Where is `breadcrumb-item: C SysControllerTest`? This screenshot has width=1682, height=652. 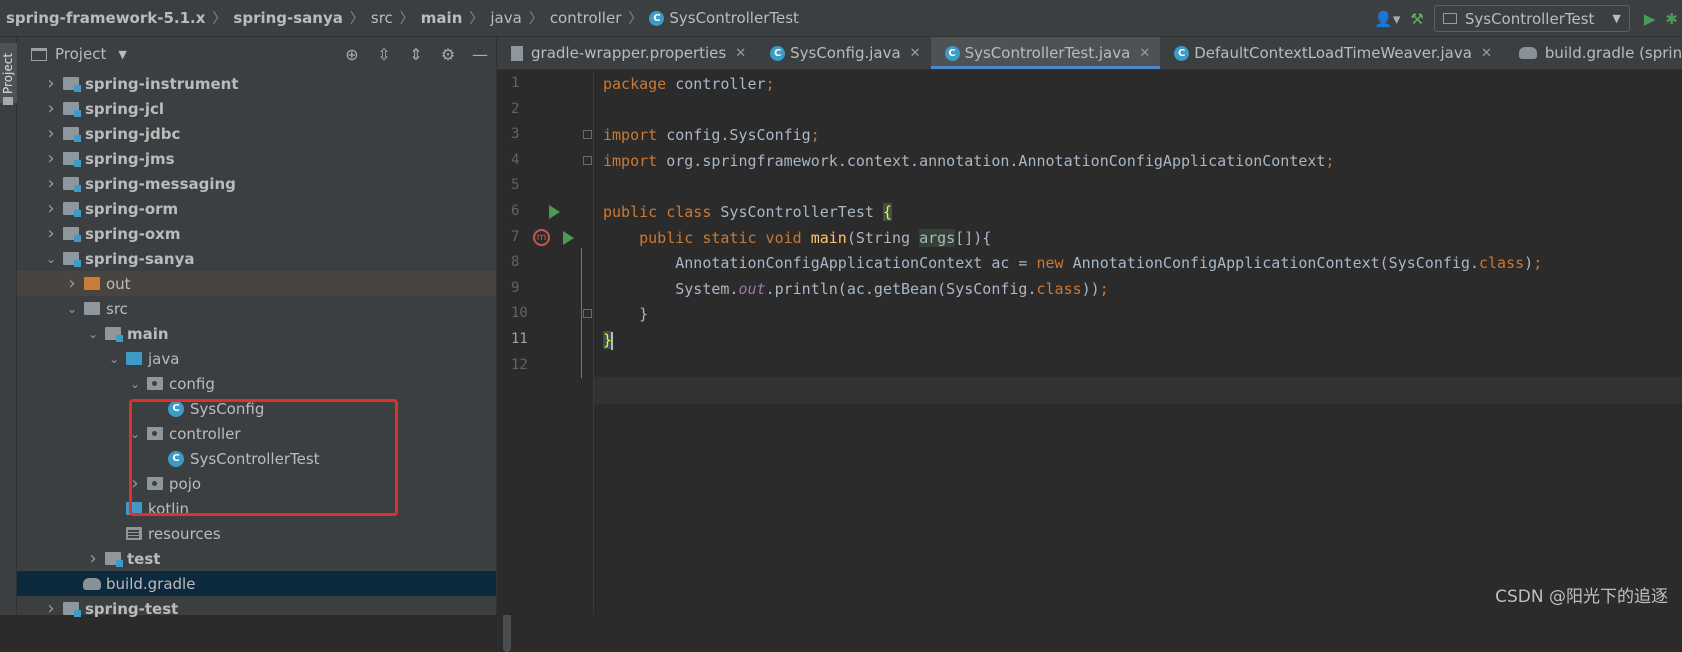 breadcrumb-item: C SysControllerTest is located at coordinates (724, 18).